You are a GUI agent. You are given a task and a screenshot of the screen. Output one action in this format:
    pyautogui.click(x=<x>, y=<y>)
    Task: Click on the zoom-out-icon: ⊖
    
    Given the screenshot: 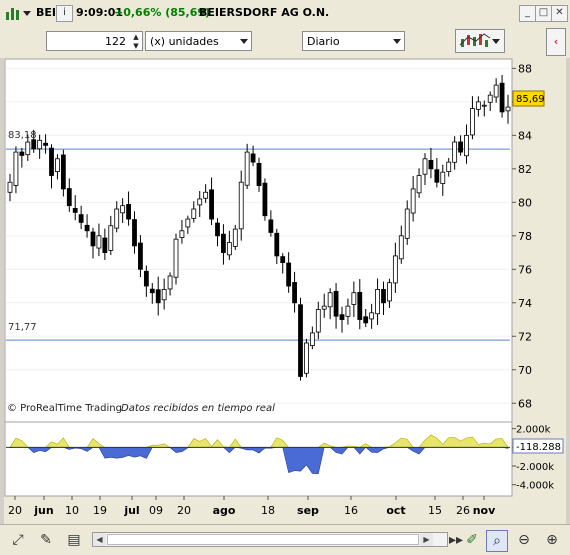 What is the action you would take?
    pyautogui.click(x=524, y=540)
    